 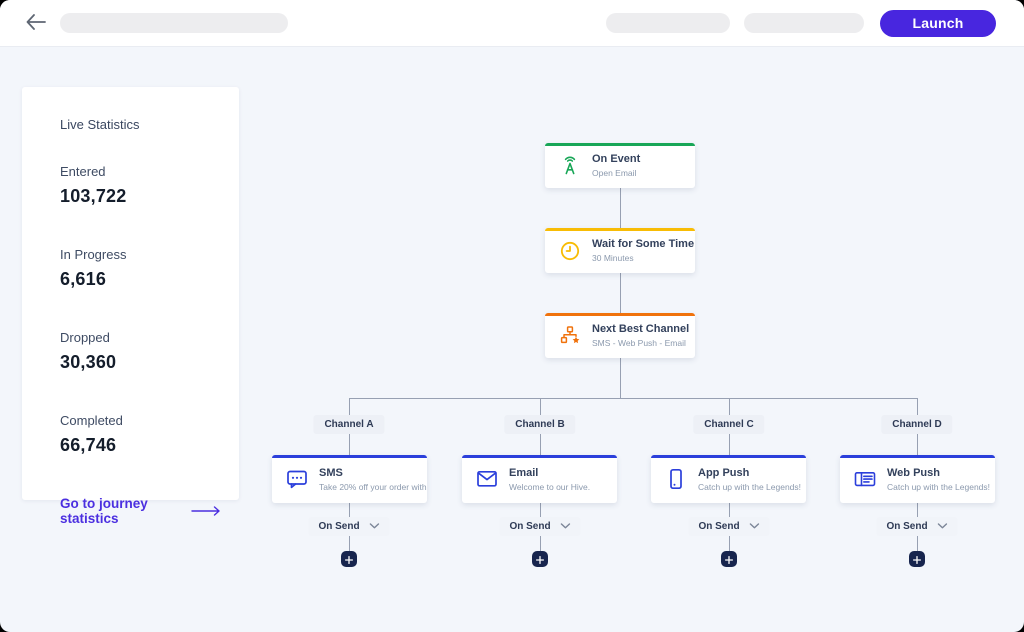 What do you see at coordinates (639, 343) in the screenshot?
I see `node-subtitle: SMS - Web Push - Email` at bounding box center [639, 343].